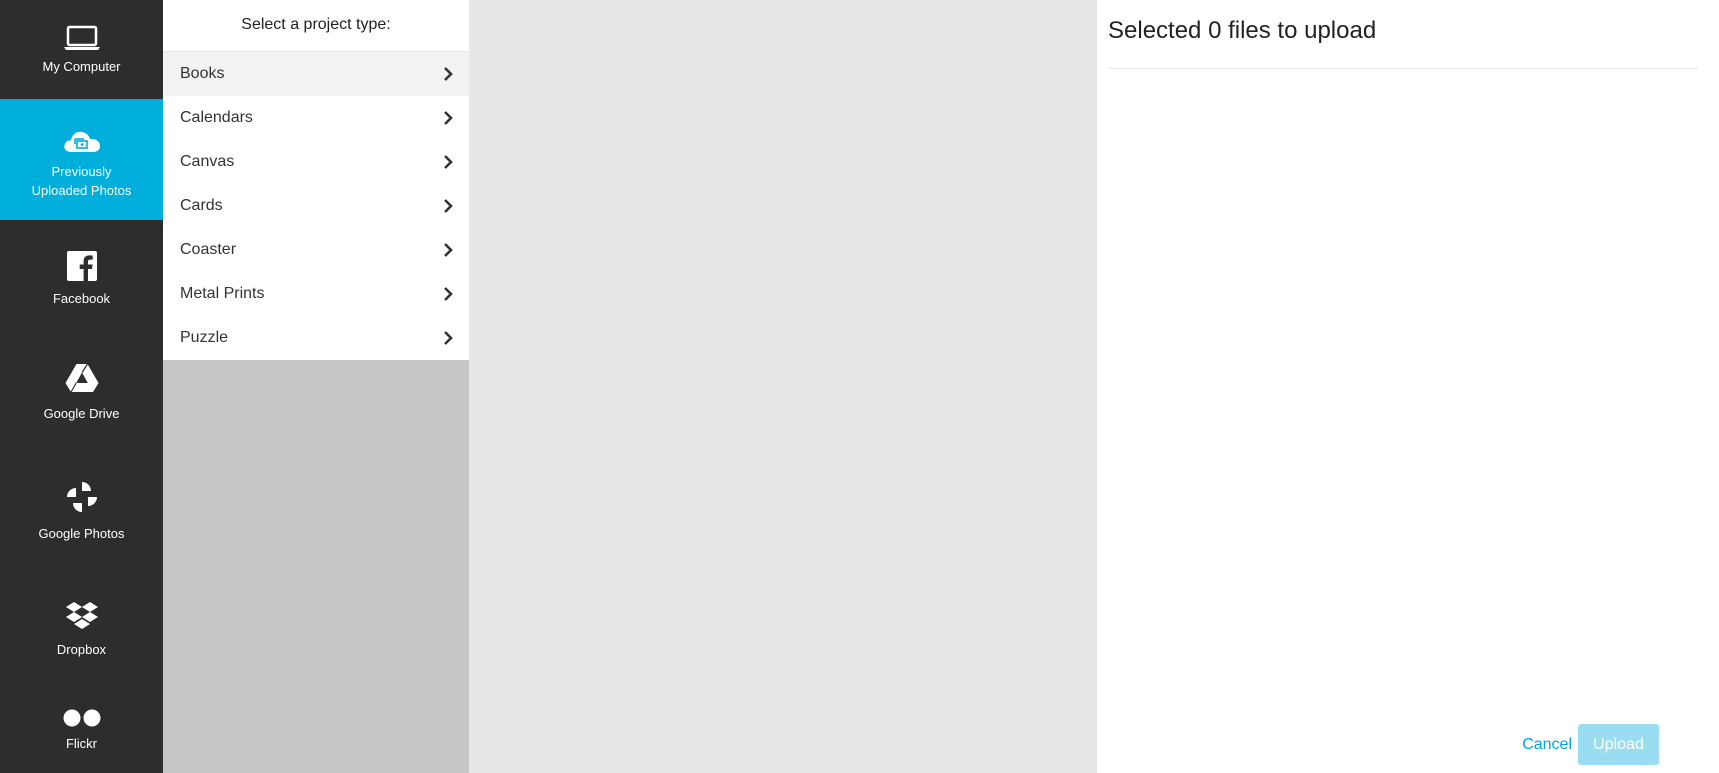  What do you see at coordinates (81, 615) in the screenshot?
I see `dropbox-icon` at bounding box center [81, 615].